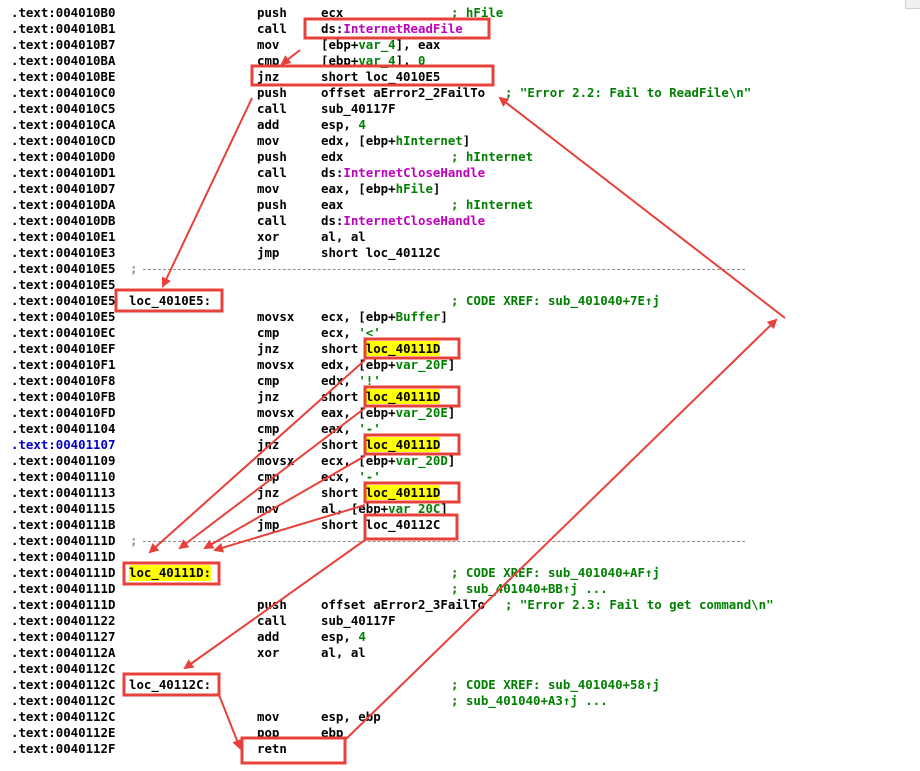 The width and height of the screenshot is (920, 771). I want to click on listing-line: .text:004010FD movsx eax, [ebp+var_20E], so click(450, 413).